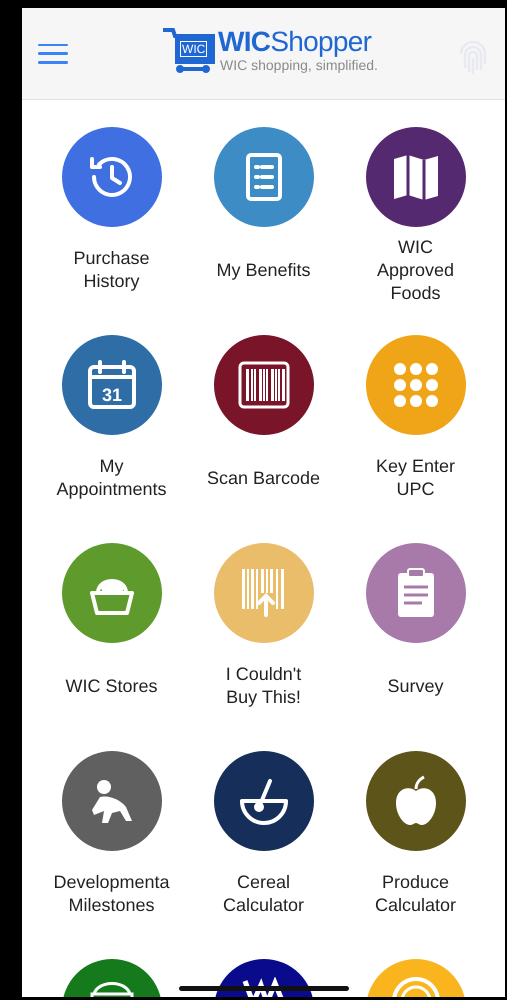  I want to click on feature-label: My Appointments, so click(111, 478).